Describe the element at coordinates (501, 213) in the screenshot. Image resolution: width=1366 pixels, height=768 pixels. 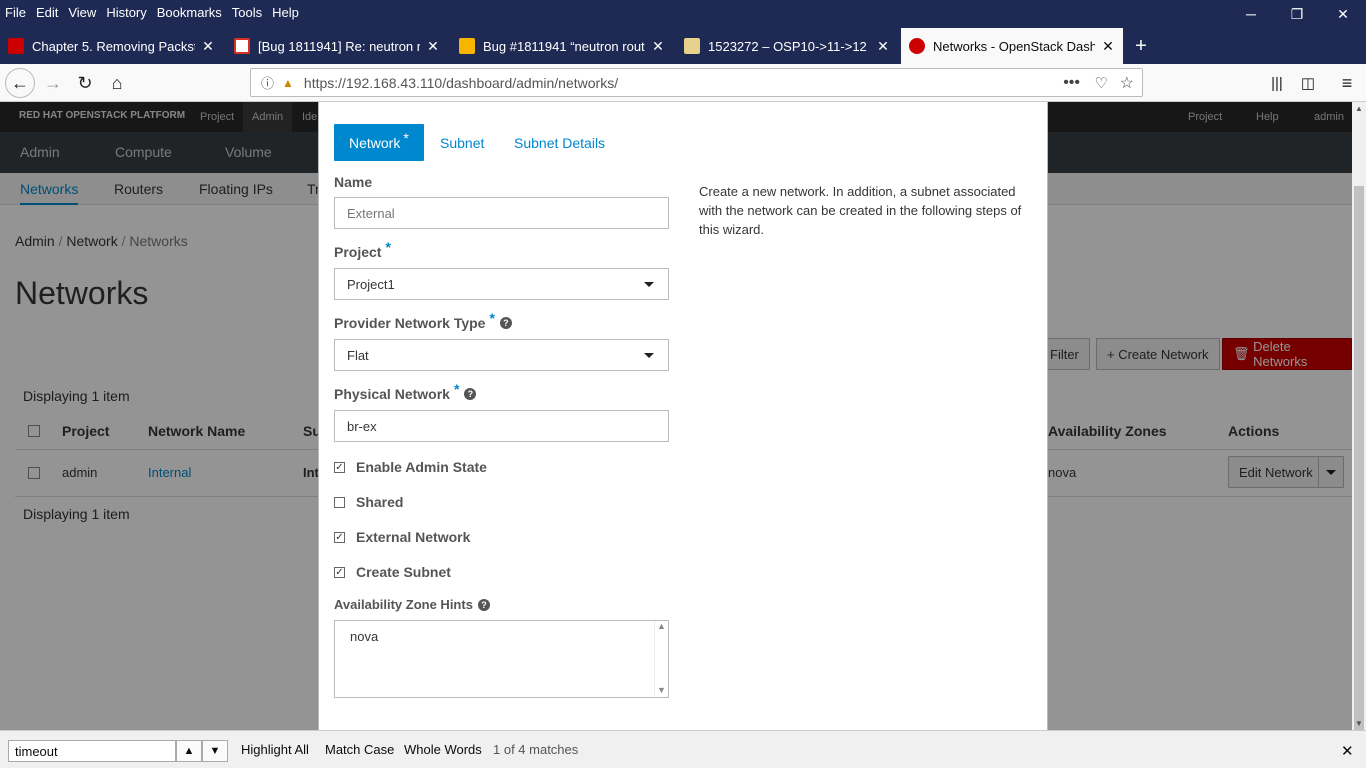
I see `name-input: External` at that location.